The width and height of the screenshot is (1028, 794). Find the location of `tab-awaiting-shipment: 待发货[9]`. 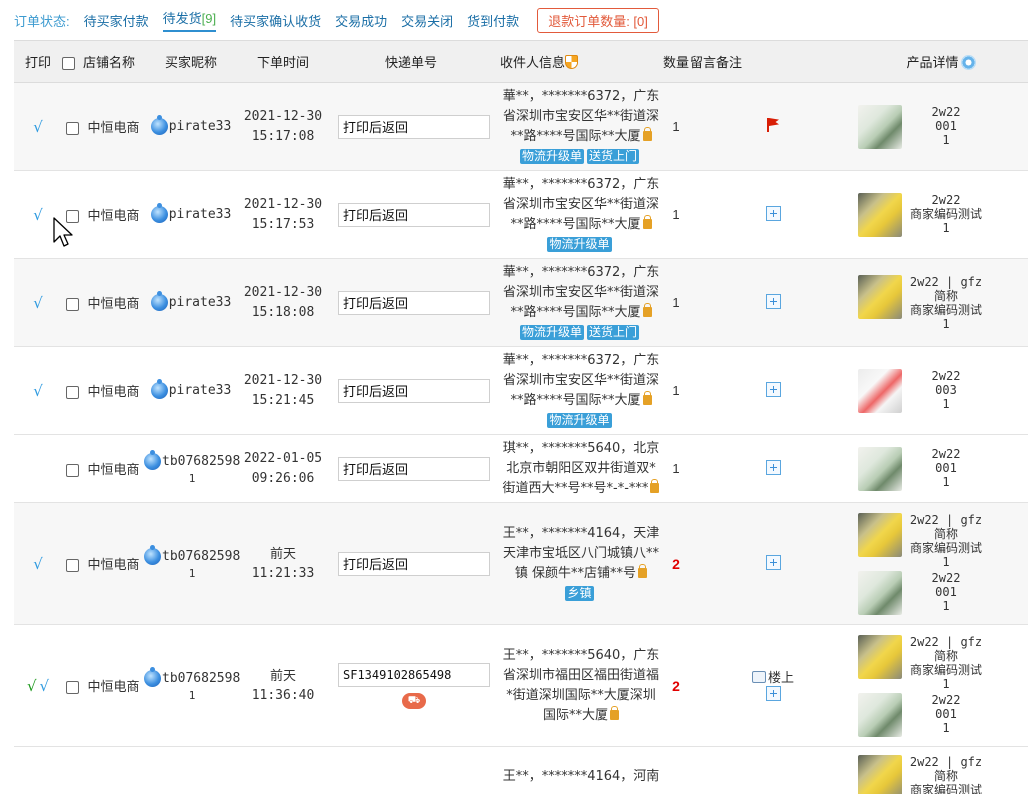

tab-awaiting-shipment: 待发货[9] is located at coordinates (189, 20).